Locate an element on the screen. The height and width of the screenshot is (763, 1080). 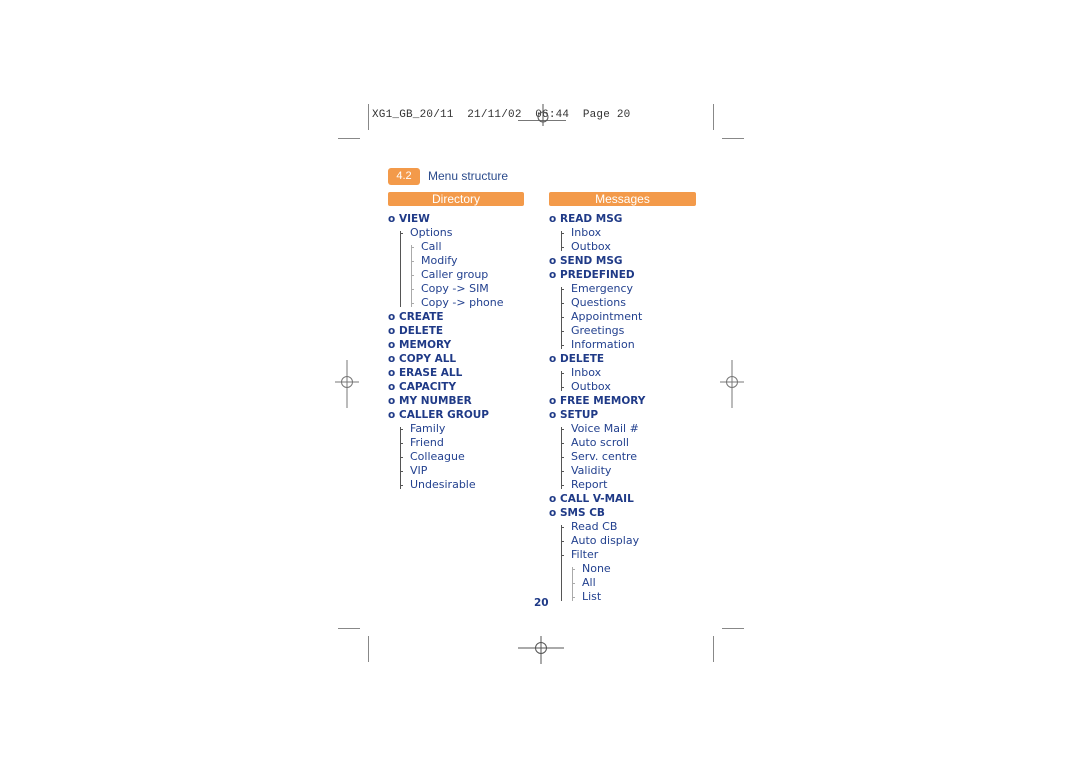
menu-subitem-read-cb: Read CB is located at coordinates (594, 527).